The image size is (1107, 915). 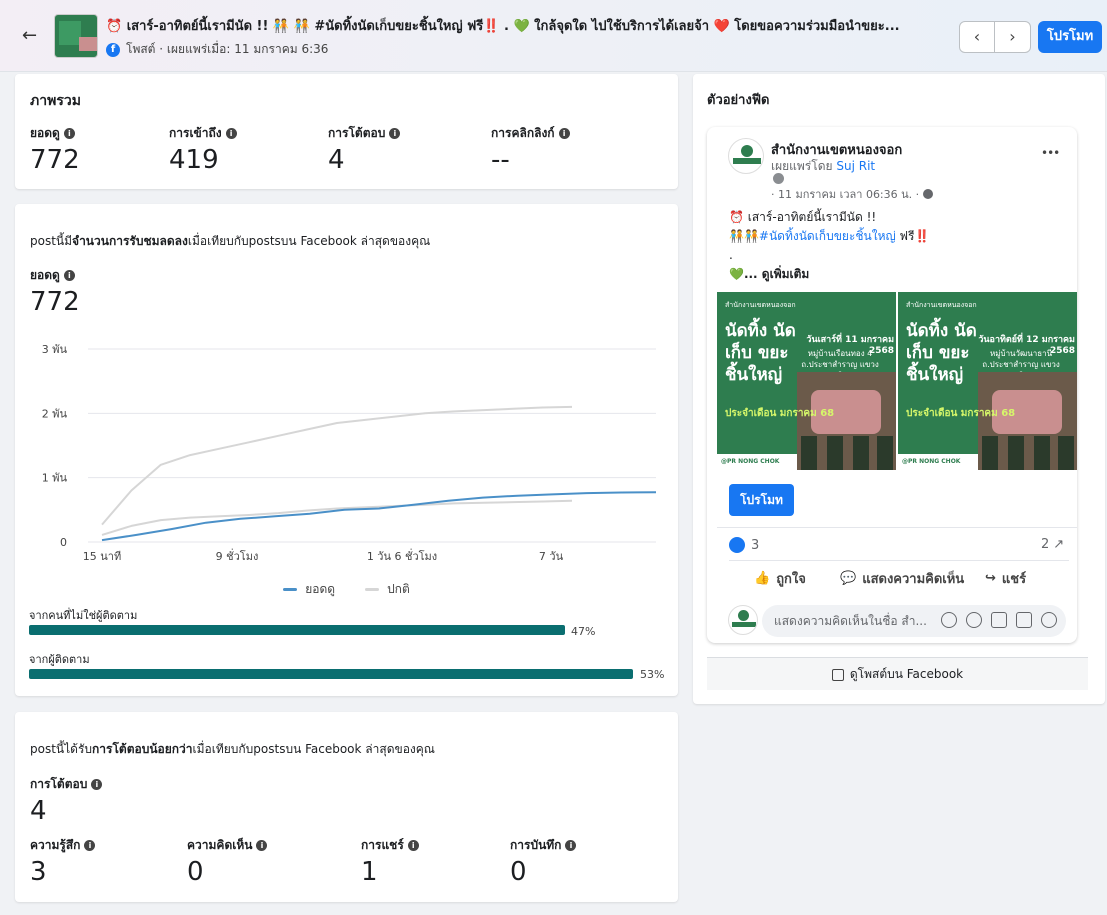 What do you see at coordinates (346, 589) in the screenshot?
I see `chart-legend: ยอดดู ปกติ` at bounding box center [346, 589].